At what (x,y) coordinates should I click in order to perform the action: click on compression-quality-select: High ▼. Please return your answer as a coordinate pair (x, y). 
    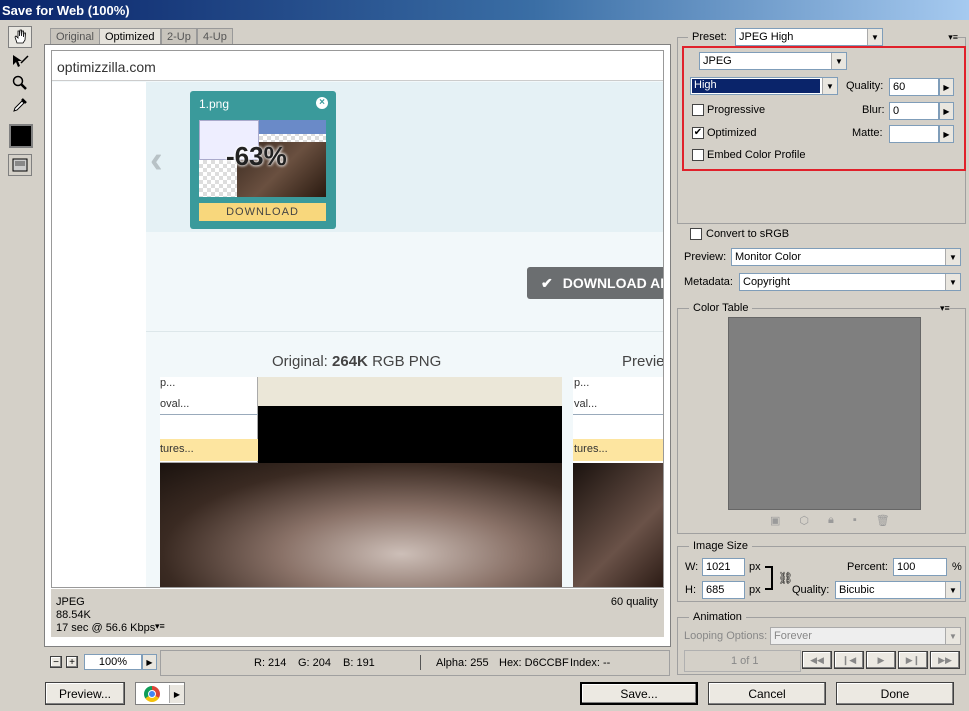
    Looking at the image, I should click on (764, 86).